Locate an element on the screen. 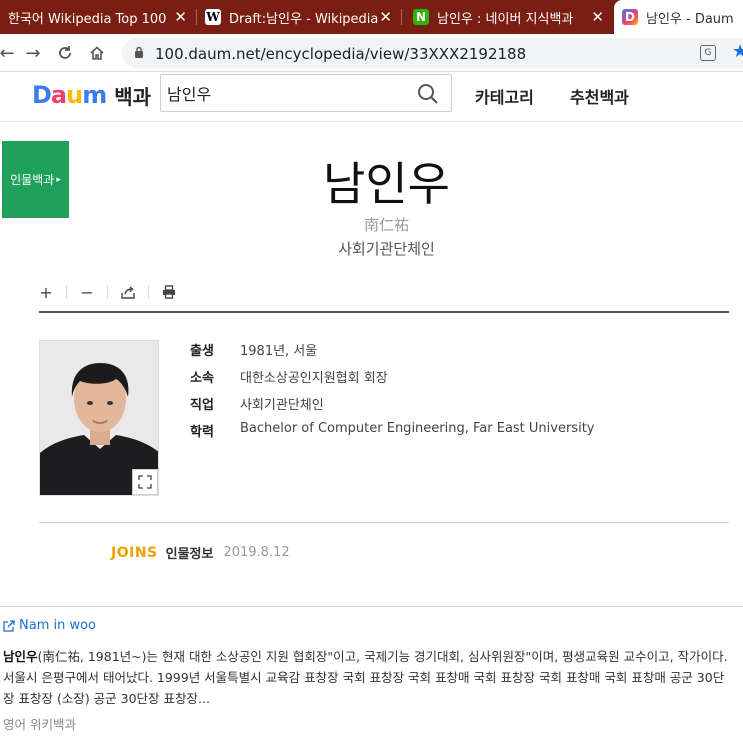 This screenshot has width=743, height=743. tab-naver-encyclopedia: N 남인우 : 네이버 지식백과 ✕ is located at coordinates (508, 17).